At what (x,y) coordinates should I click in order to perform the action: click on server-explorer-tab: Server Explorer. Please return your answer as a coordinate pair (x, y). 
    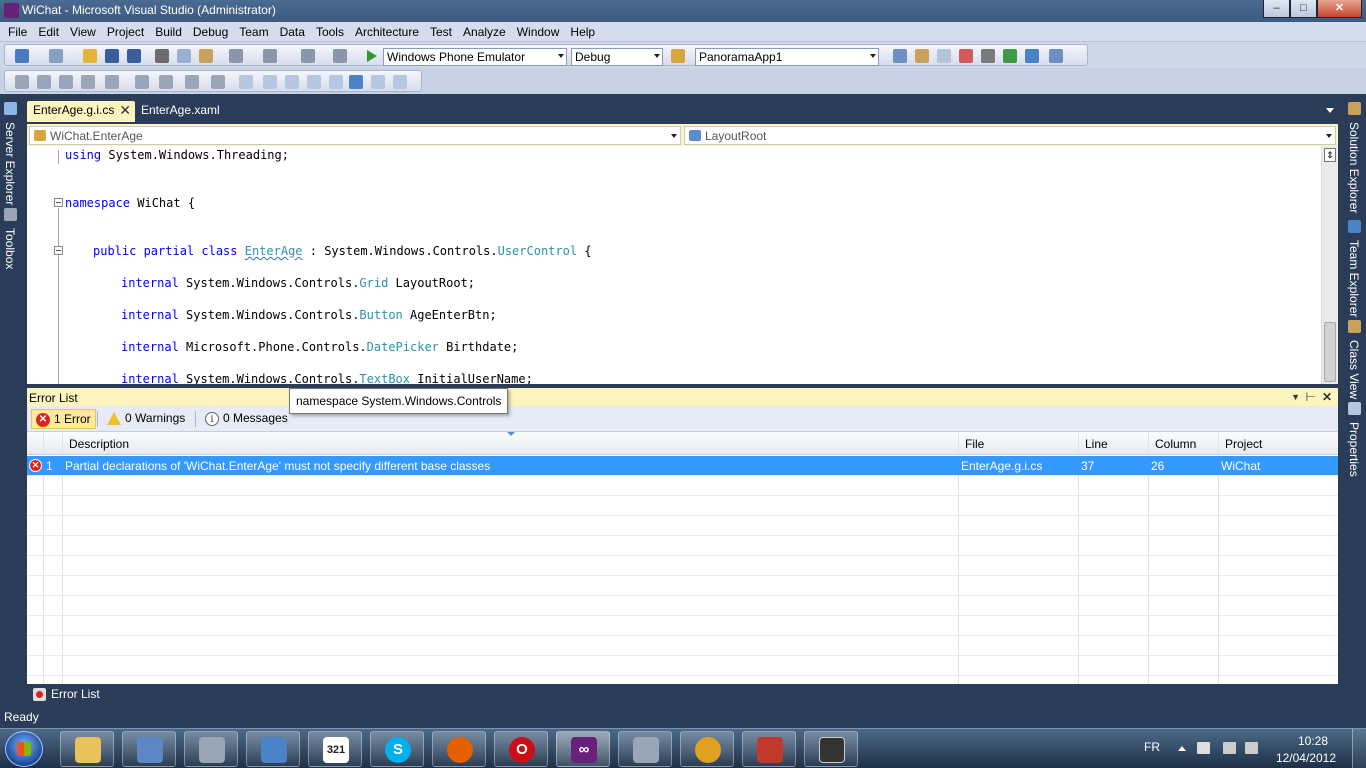
    Looking at the image, I should click on (10, 163).